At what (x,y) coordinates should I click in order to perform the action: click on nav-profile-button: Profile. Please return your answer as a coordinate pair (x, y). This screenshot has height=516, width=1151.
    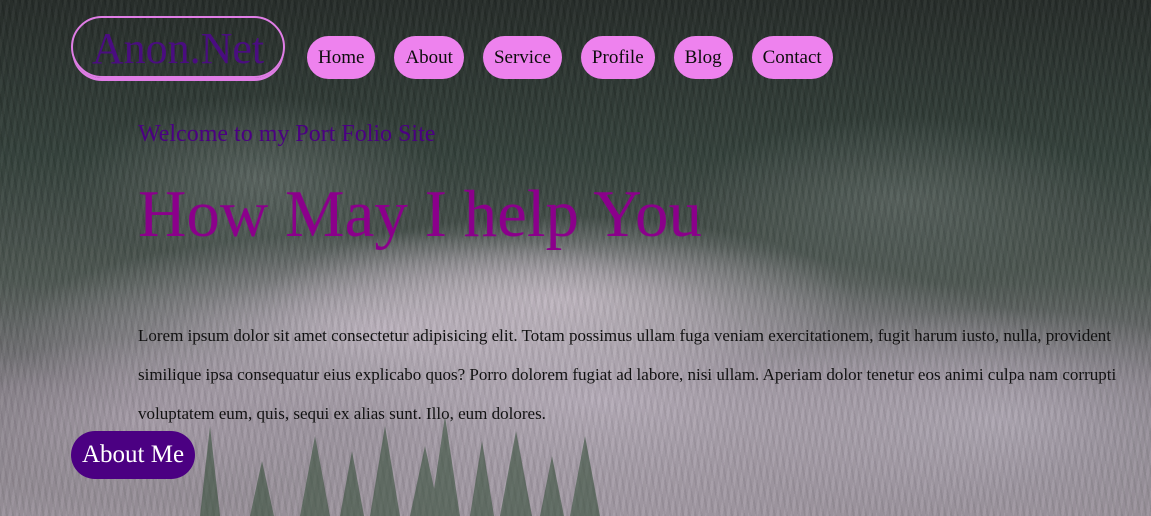
    Looking at the image, I should click on (617, 57).